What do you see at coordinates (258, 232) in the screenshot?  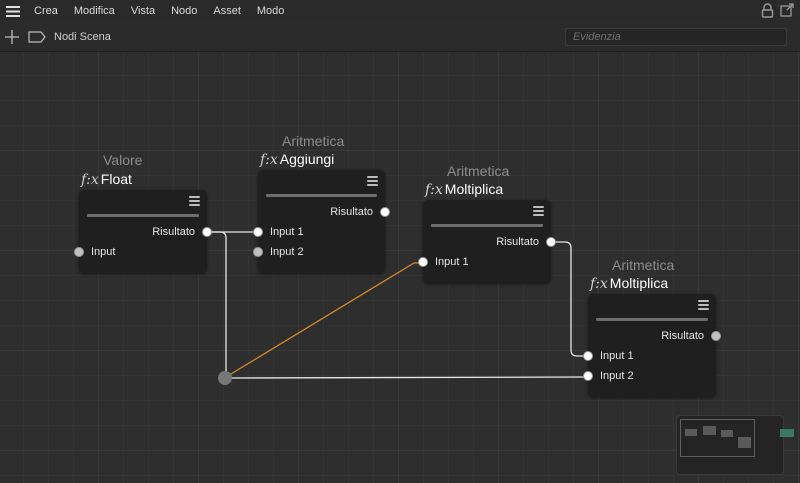 I see `aggiungi-input-1-pin` at bounding box center [258, 232].